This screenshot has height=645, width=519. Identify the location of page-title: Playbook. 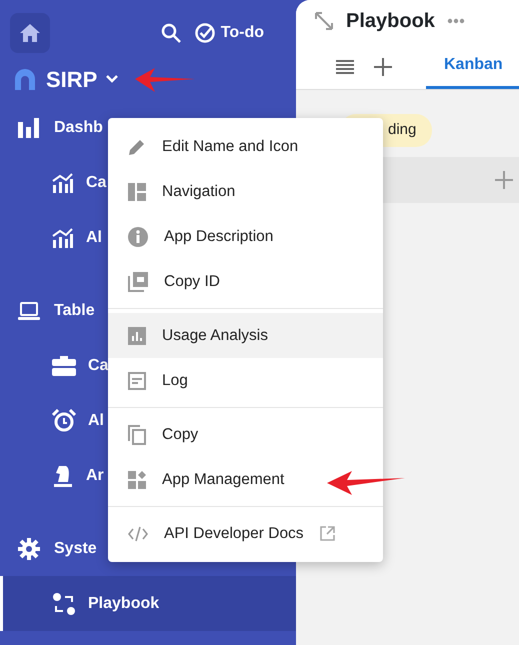
(390, 21).